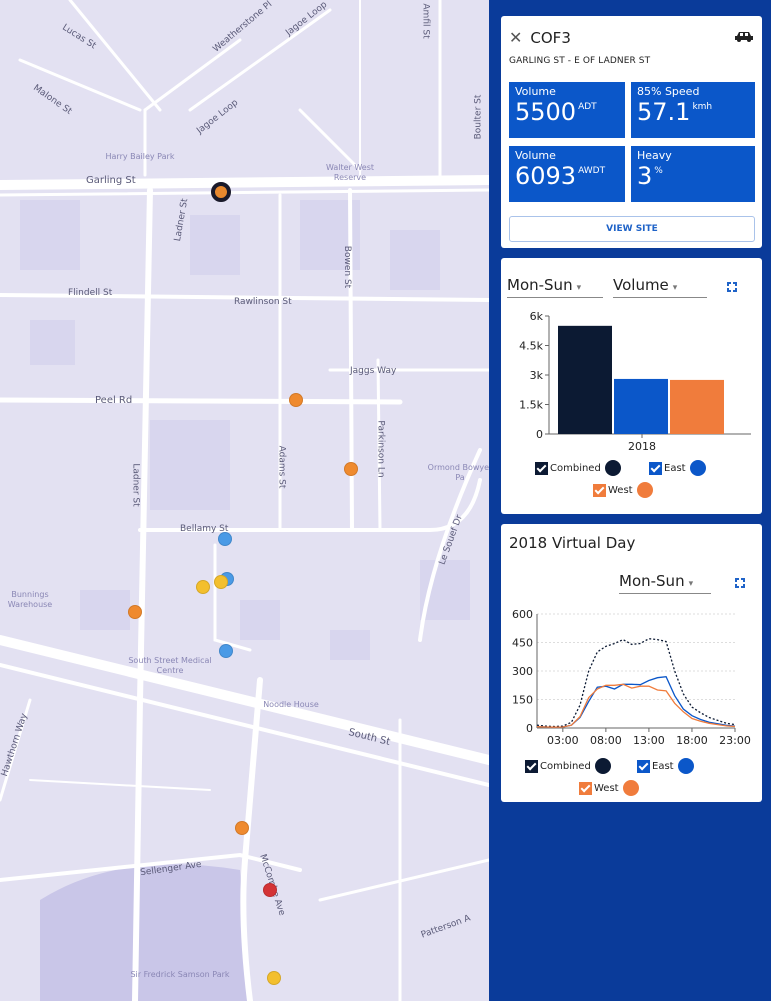 The height and width of the screenshot is (1001, 771). What do you see at coordinates (744, 37) in the screenshot?
I see `car-icon` at bounding box center [744, 37].